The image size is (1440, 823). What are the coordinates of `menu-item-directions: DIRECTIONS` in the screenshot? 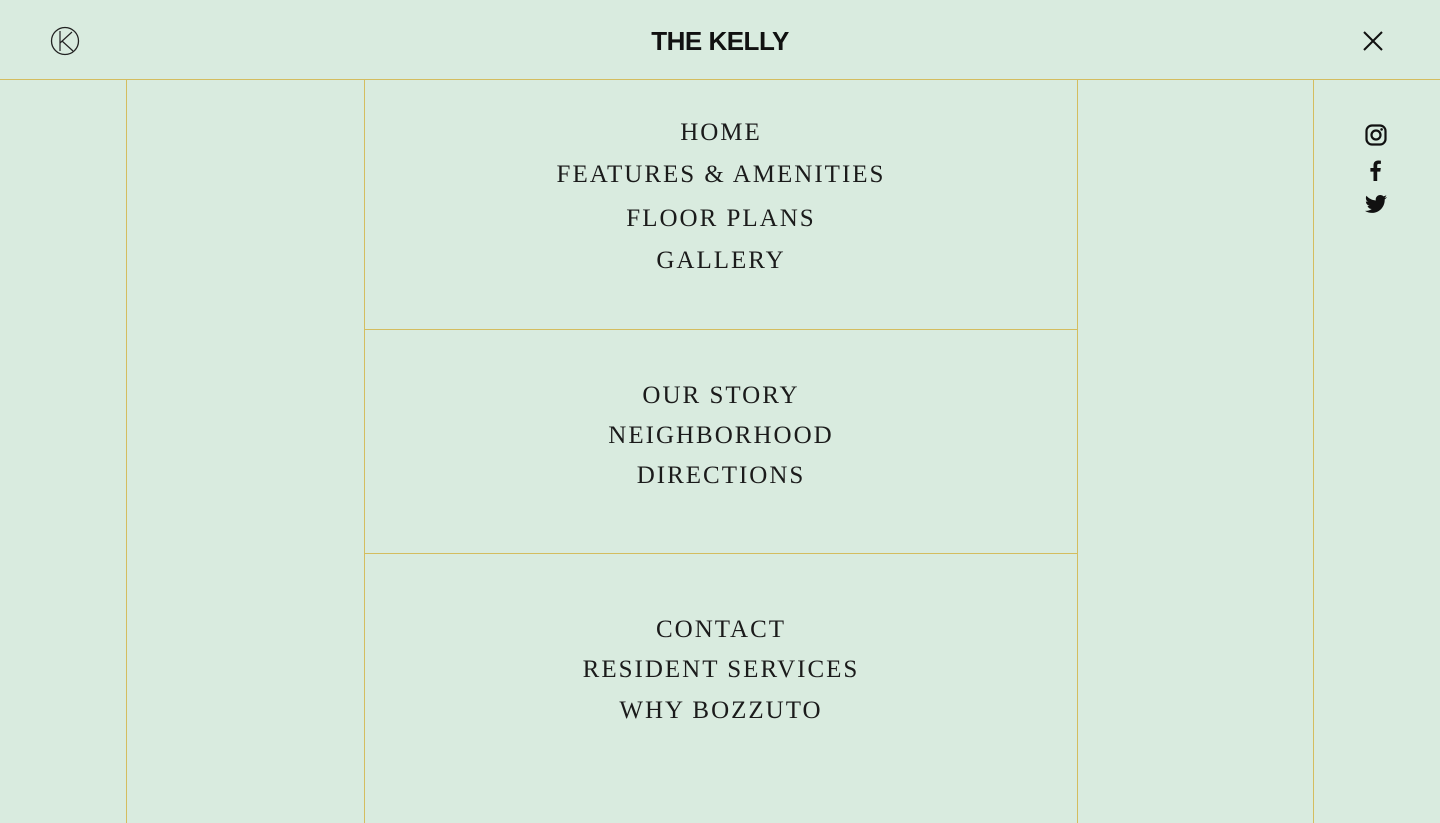 It's located at (721, 479).